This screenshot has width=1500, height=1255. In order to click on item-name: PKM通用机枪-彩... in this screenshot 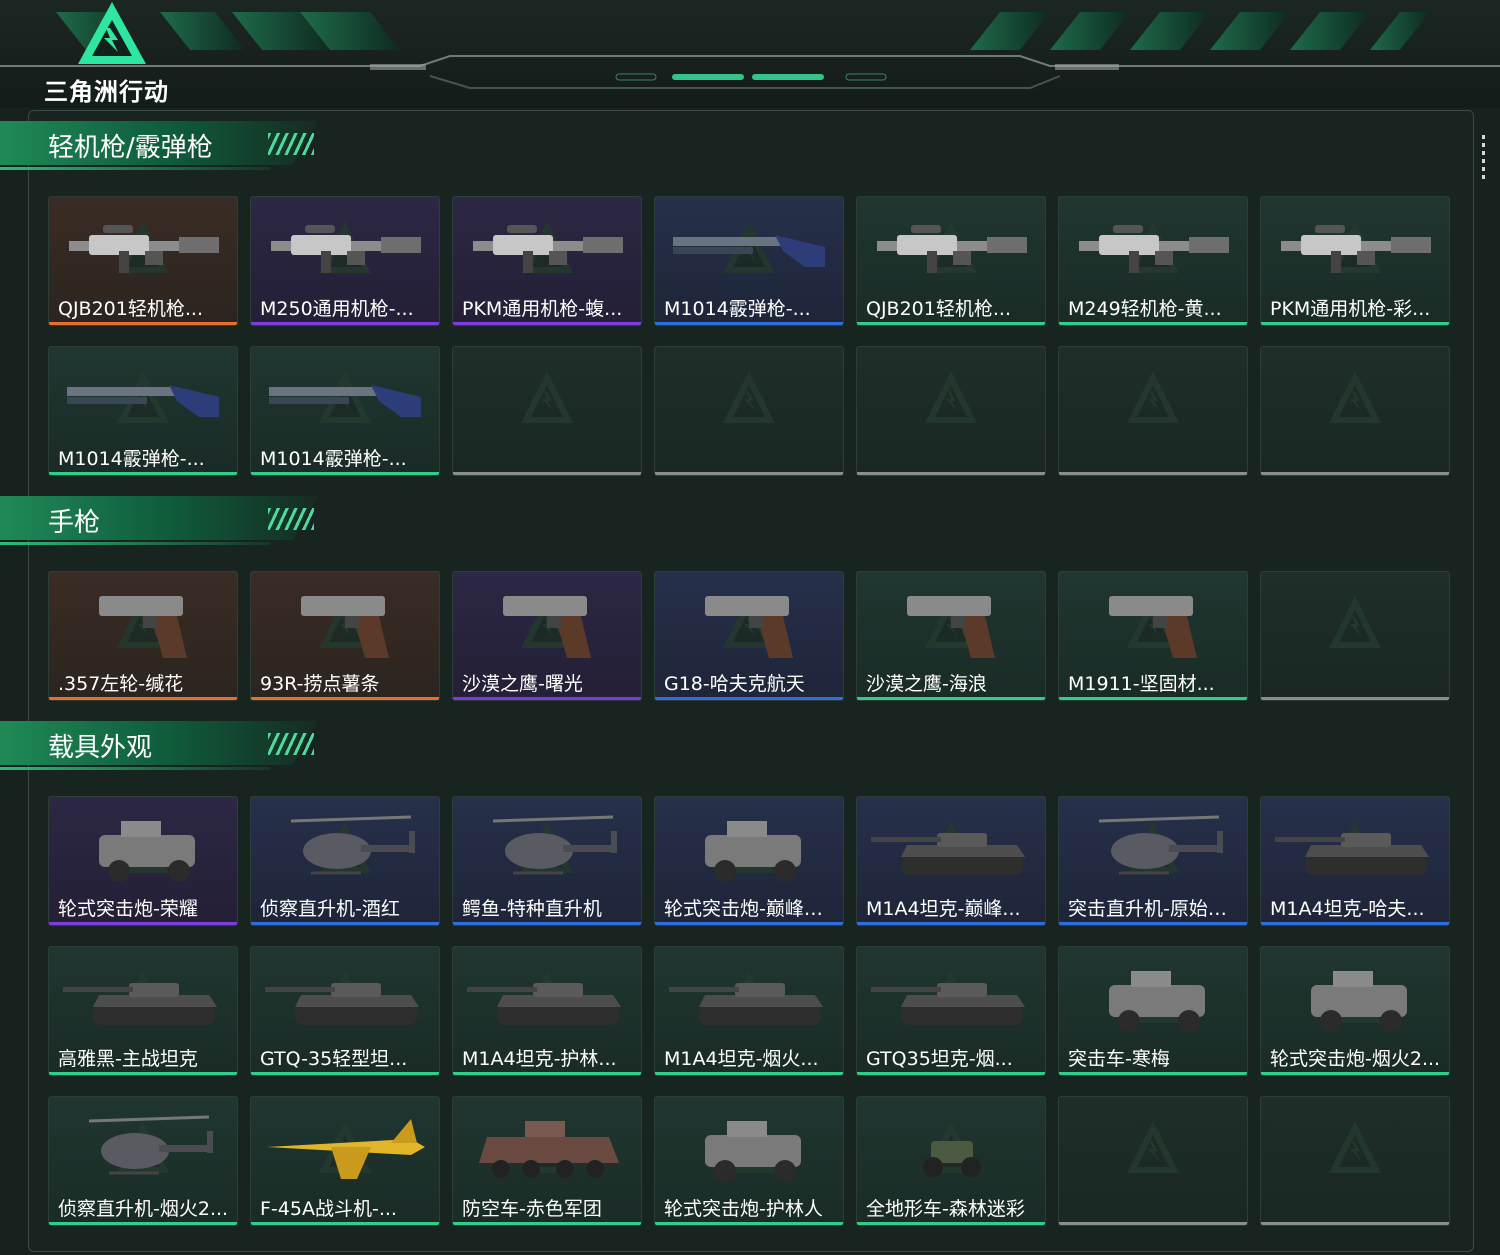, I will do `click(1350, 309)`.